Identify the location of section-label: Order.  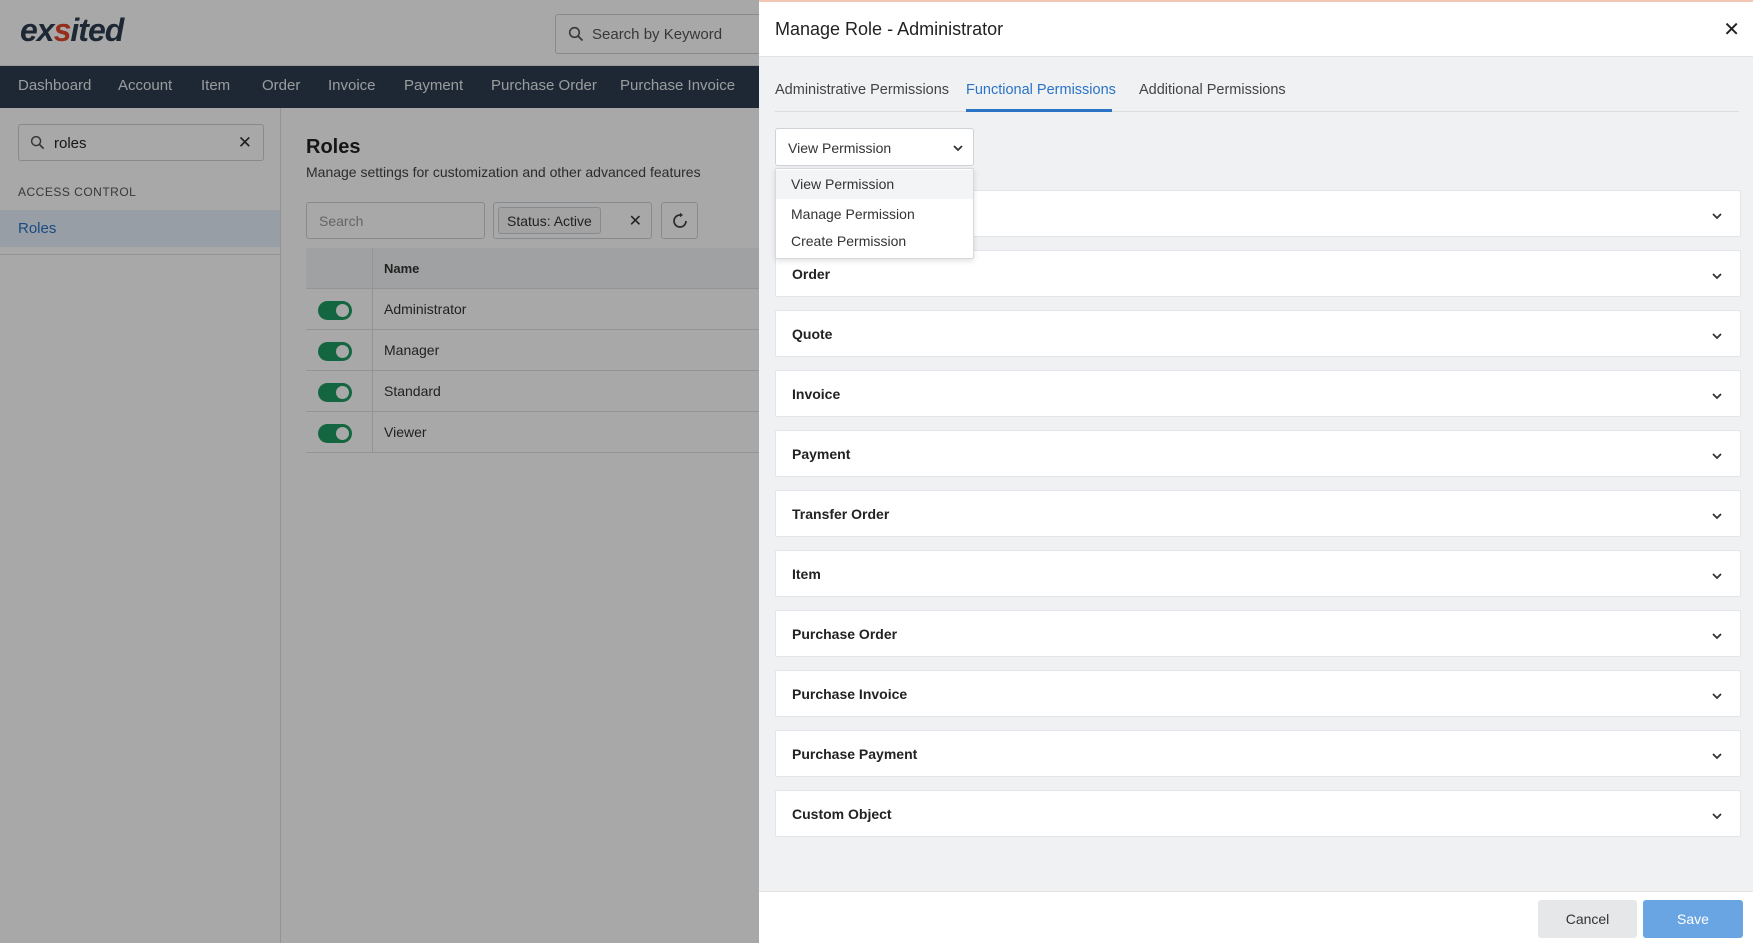
(811, 274).